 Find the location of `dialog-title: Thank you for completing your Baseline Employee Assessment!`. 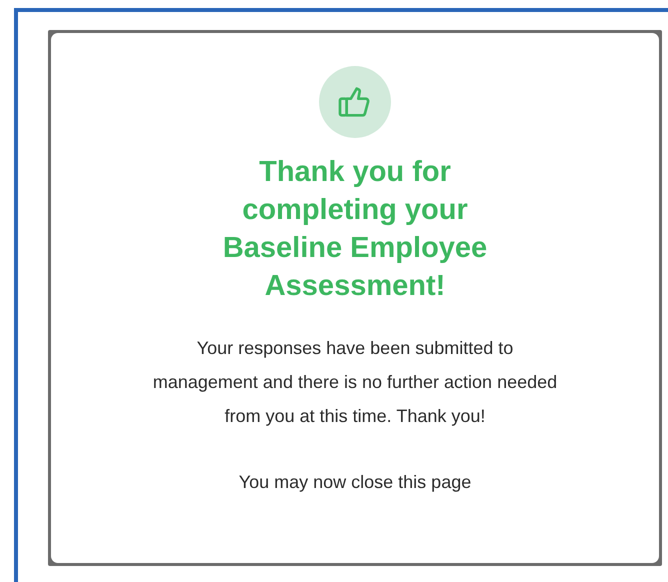

dialog-title: Thank you for completing your Baseline Employee Assessment! is located at coordinates (355, 229).